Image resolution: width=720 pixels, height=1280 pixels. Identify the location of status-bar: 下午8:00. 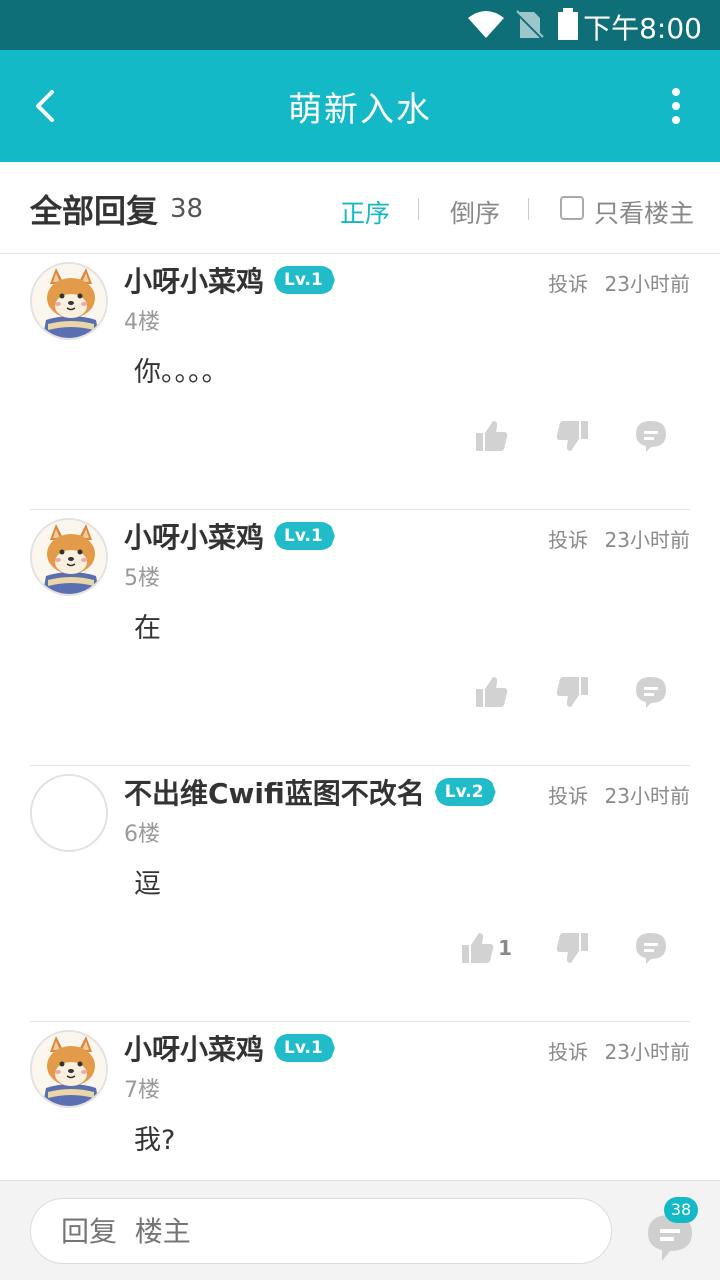
(360, 25).